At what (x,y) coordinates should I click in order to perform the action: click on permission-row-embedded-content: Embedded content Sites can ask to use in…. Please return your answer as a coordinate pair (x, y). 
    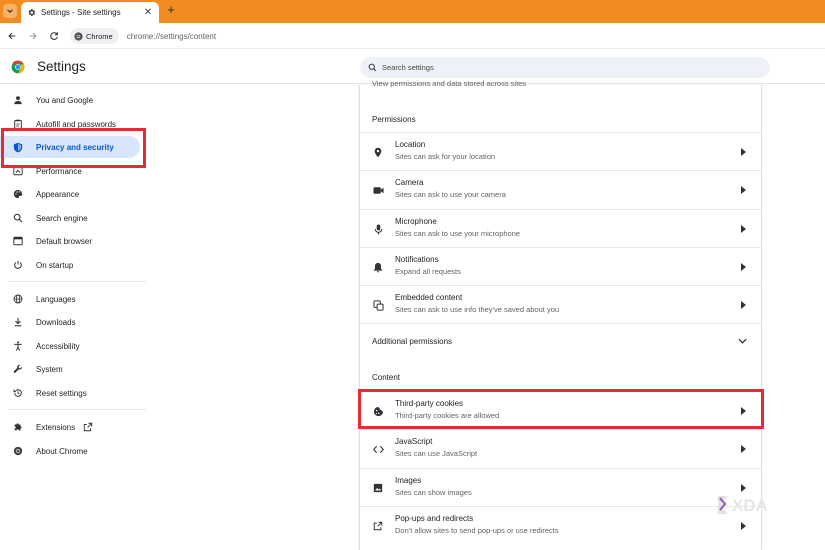
    Looking at the image, I should click on (560, 304).